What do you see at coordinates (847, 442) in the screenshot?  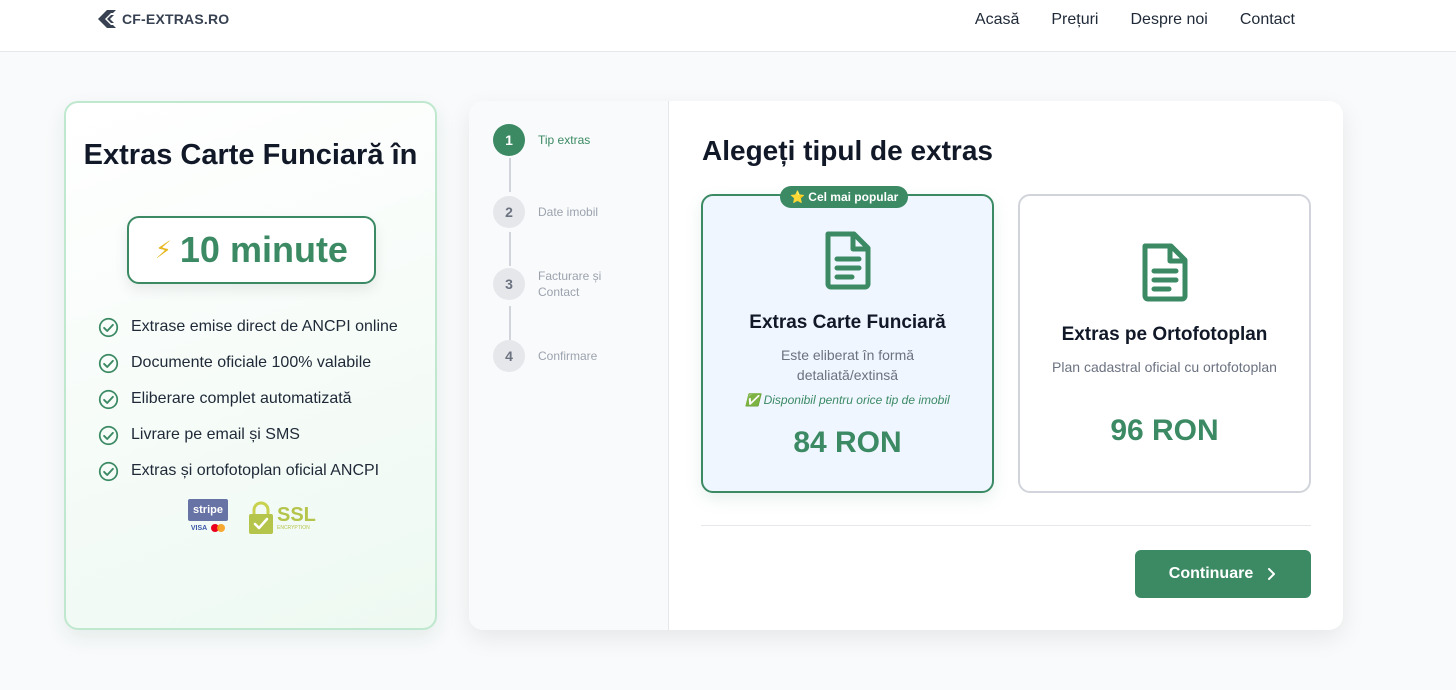 I see `option-price: 84 RON` at bounding box center [847, 442].